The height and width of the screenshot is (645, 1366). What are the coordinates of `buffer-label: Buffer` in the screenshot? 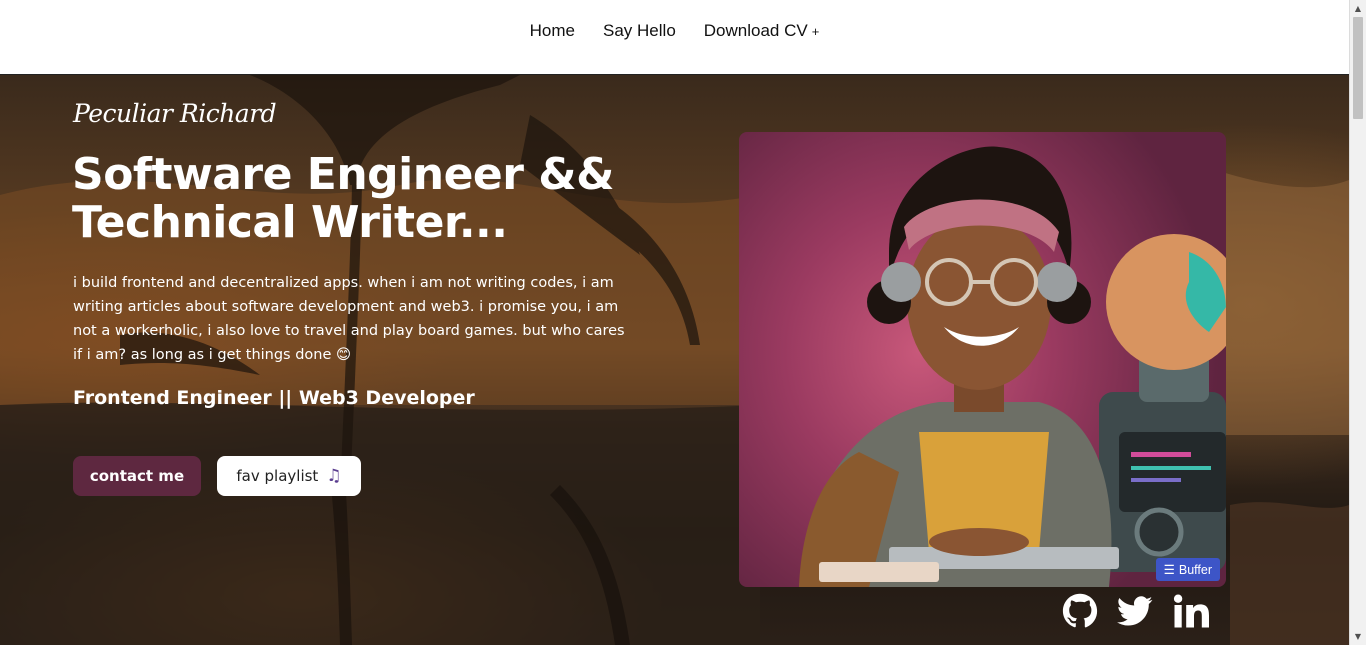 It's located at (1195, 569).